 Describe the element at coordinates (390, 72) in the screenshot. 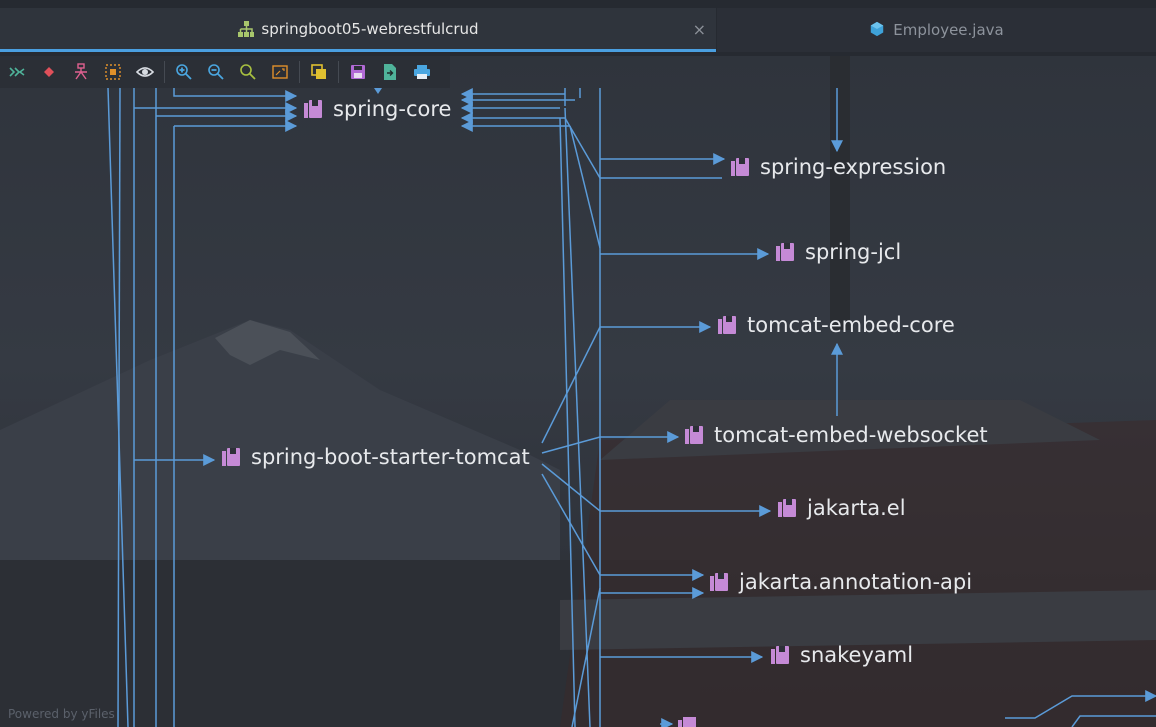

I see `export-file-icon` at that location.